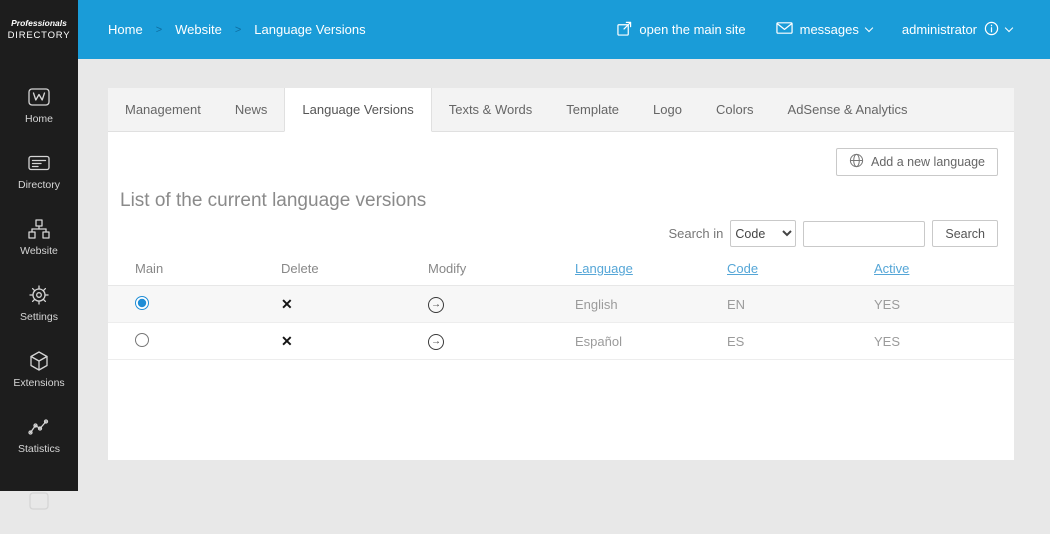  I want to click on sidebar-item-statistics: Statistics, so click(39, 435).